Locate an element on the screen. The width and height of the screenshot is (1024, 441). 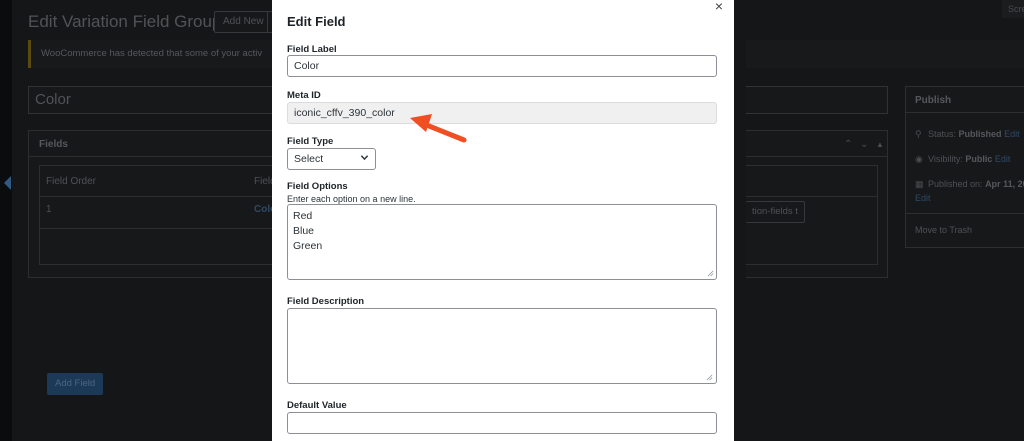
option-line: Red is located at coordinates (303, 216).